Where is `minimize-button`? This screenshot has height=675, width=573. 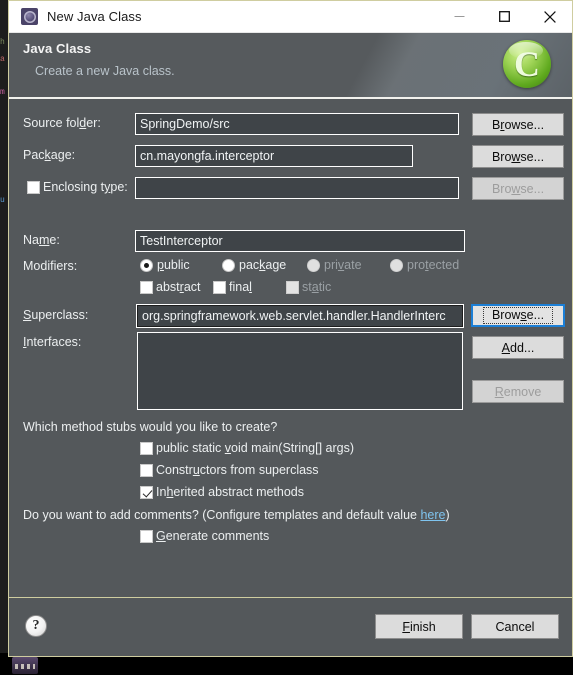 minimize-button is located at coordinates (459, 16).